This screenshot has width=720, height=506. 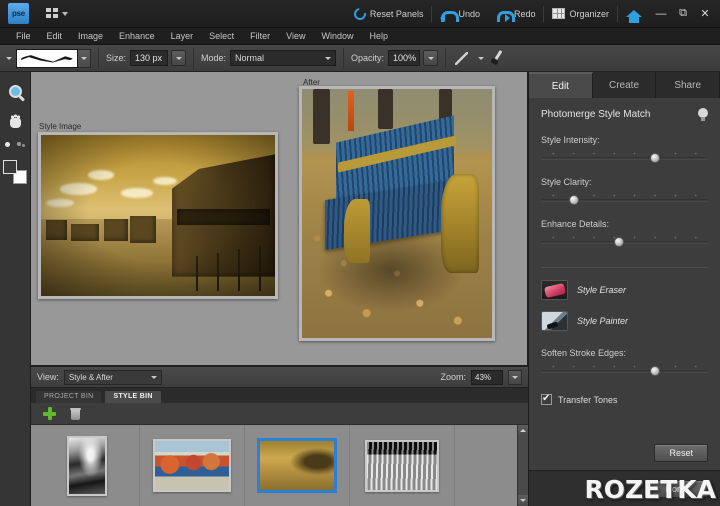 I want to click on thumb-sepia-town, so click(x=297, y=465).